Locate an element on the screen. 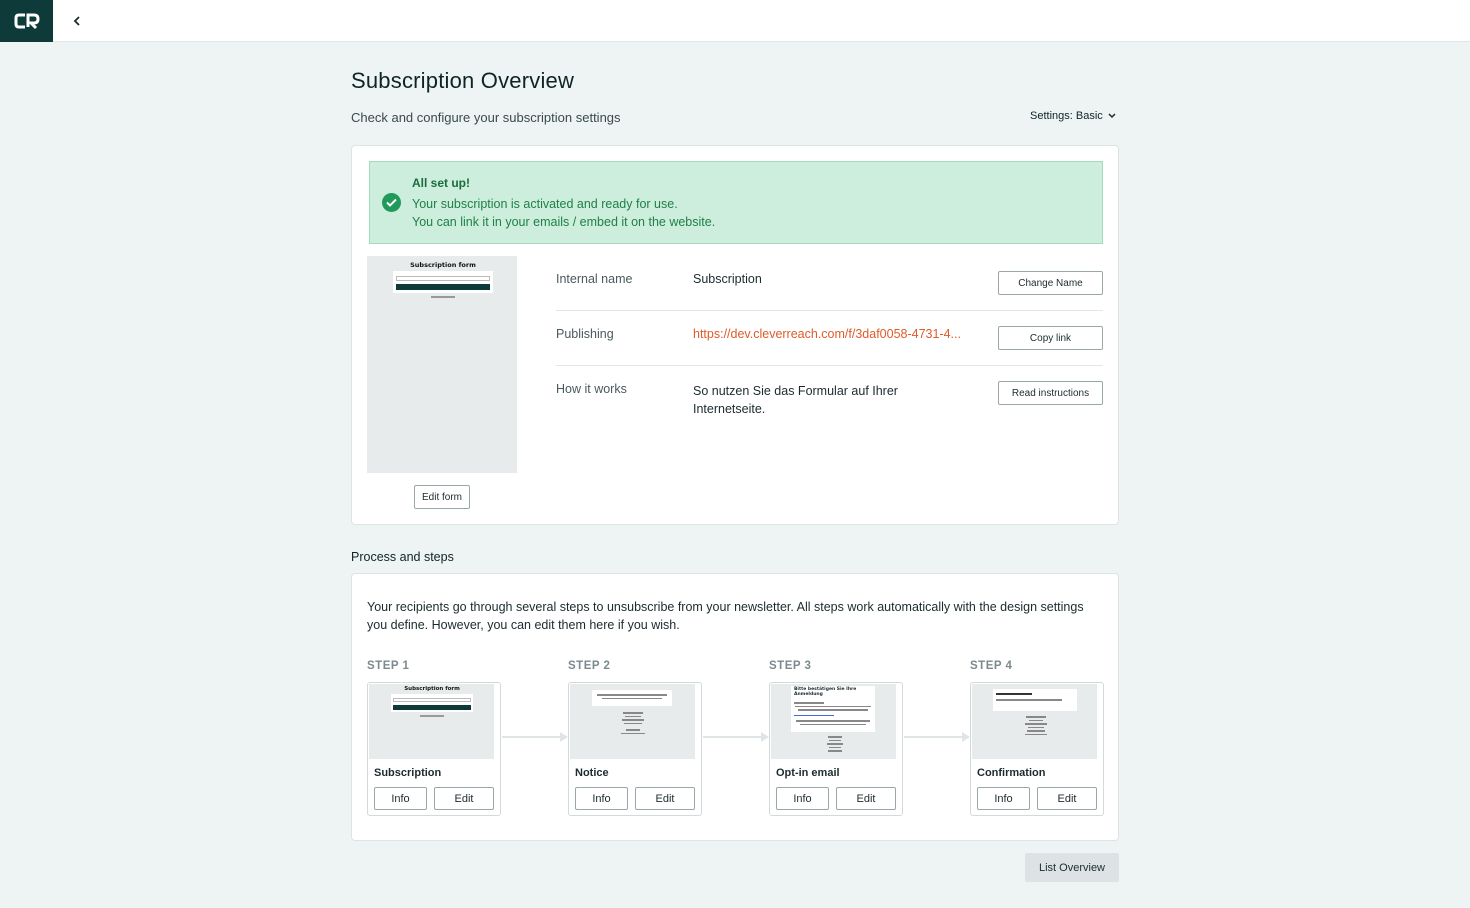  step-name: Subscription is located at coordinates (408, 773).